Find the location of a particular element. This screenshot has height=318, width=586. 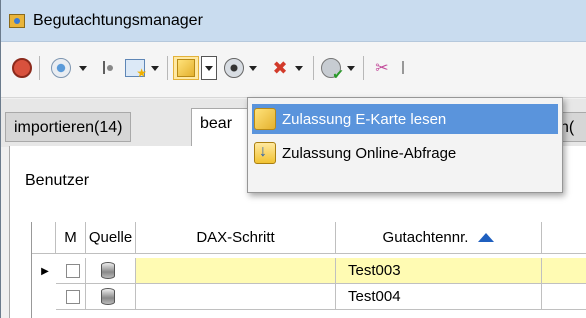

grid-row-header is located at coordinates (44, 238).